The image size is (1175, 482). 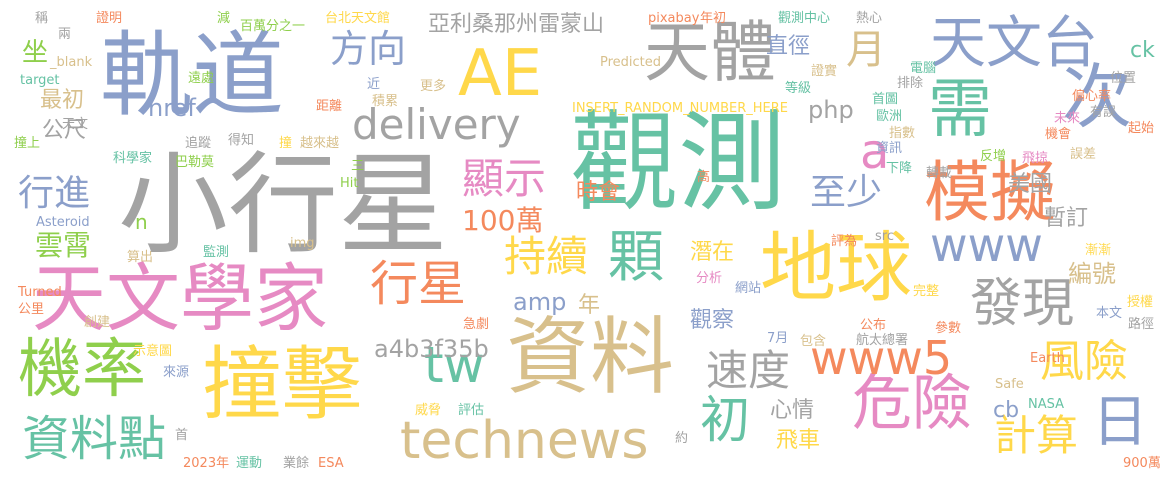 I want to click on cloud-word: 轉載, so click(x=939, y=173).